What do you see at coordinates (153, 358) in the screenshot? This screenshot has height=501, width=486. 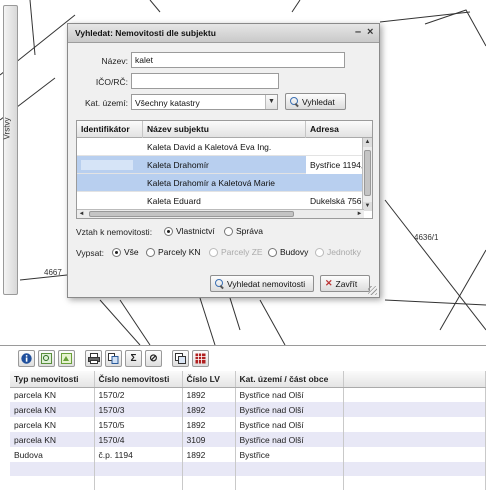 I see `clear-icon: ⊘` at bounding box center [153, 358].